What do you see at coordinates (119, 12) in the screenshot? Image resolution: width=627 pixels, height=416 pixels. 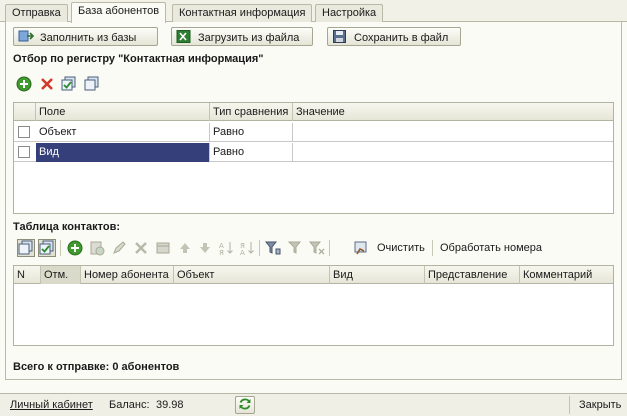 I see `tab-subscriber-base: База абонентов` at bounding box center [119, 12].